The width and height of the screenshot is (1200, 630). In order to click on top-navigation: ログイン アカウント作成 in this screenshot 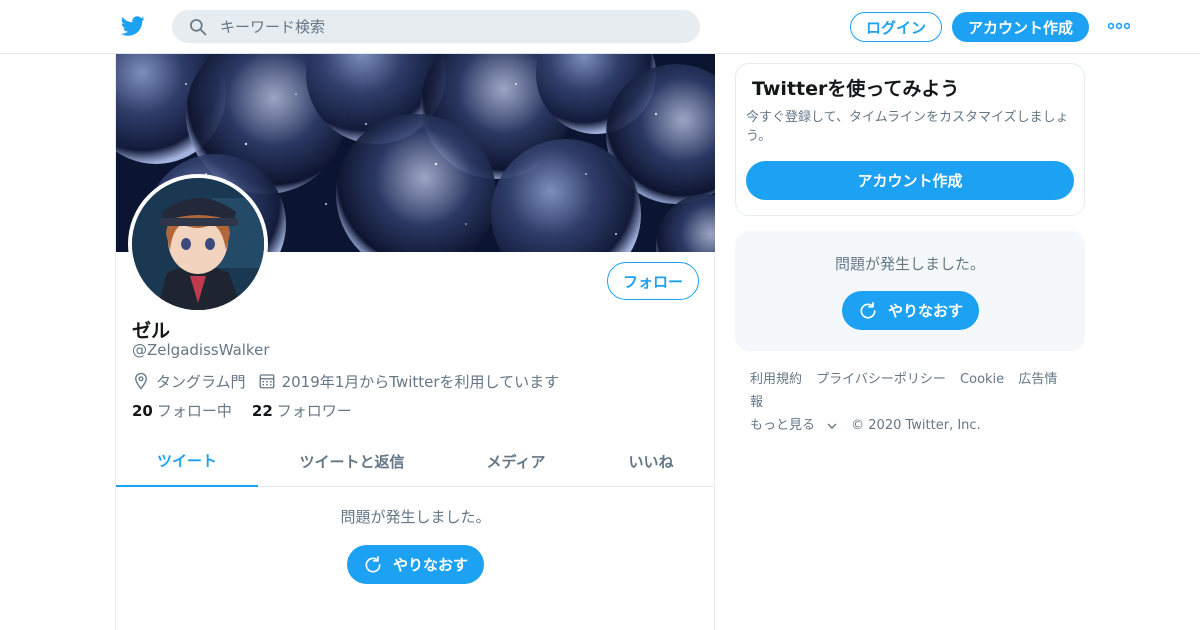, I will do `click(600, 27)`.